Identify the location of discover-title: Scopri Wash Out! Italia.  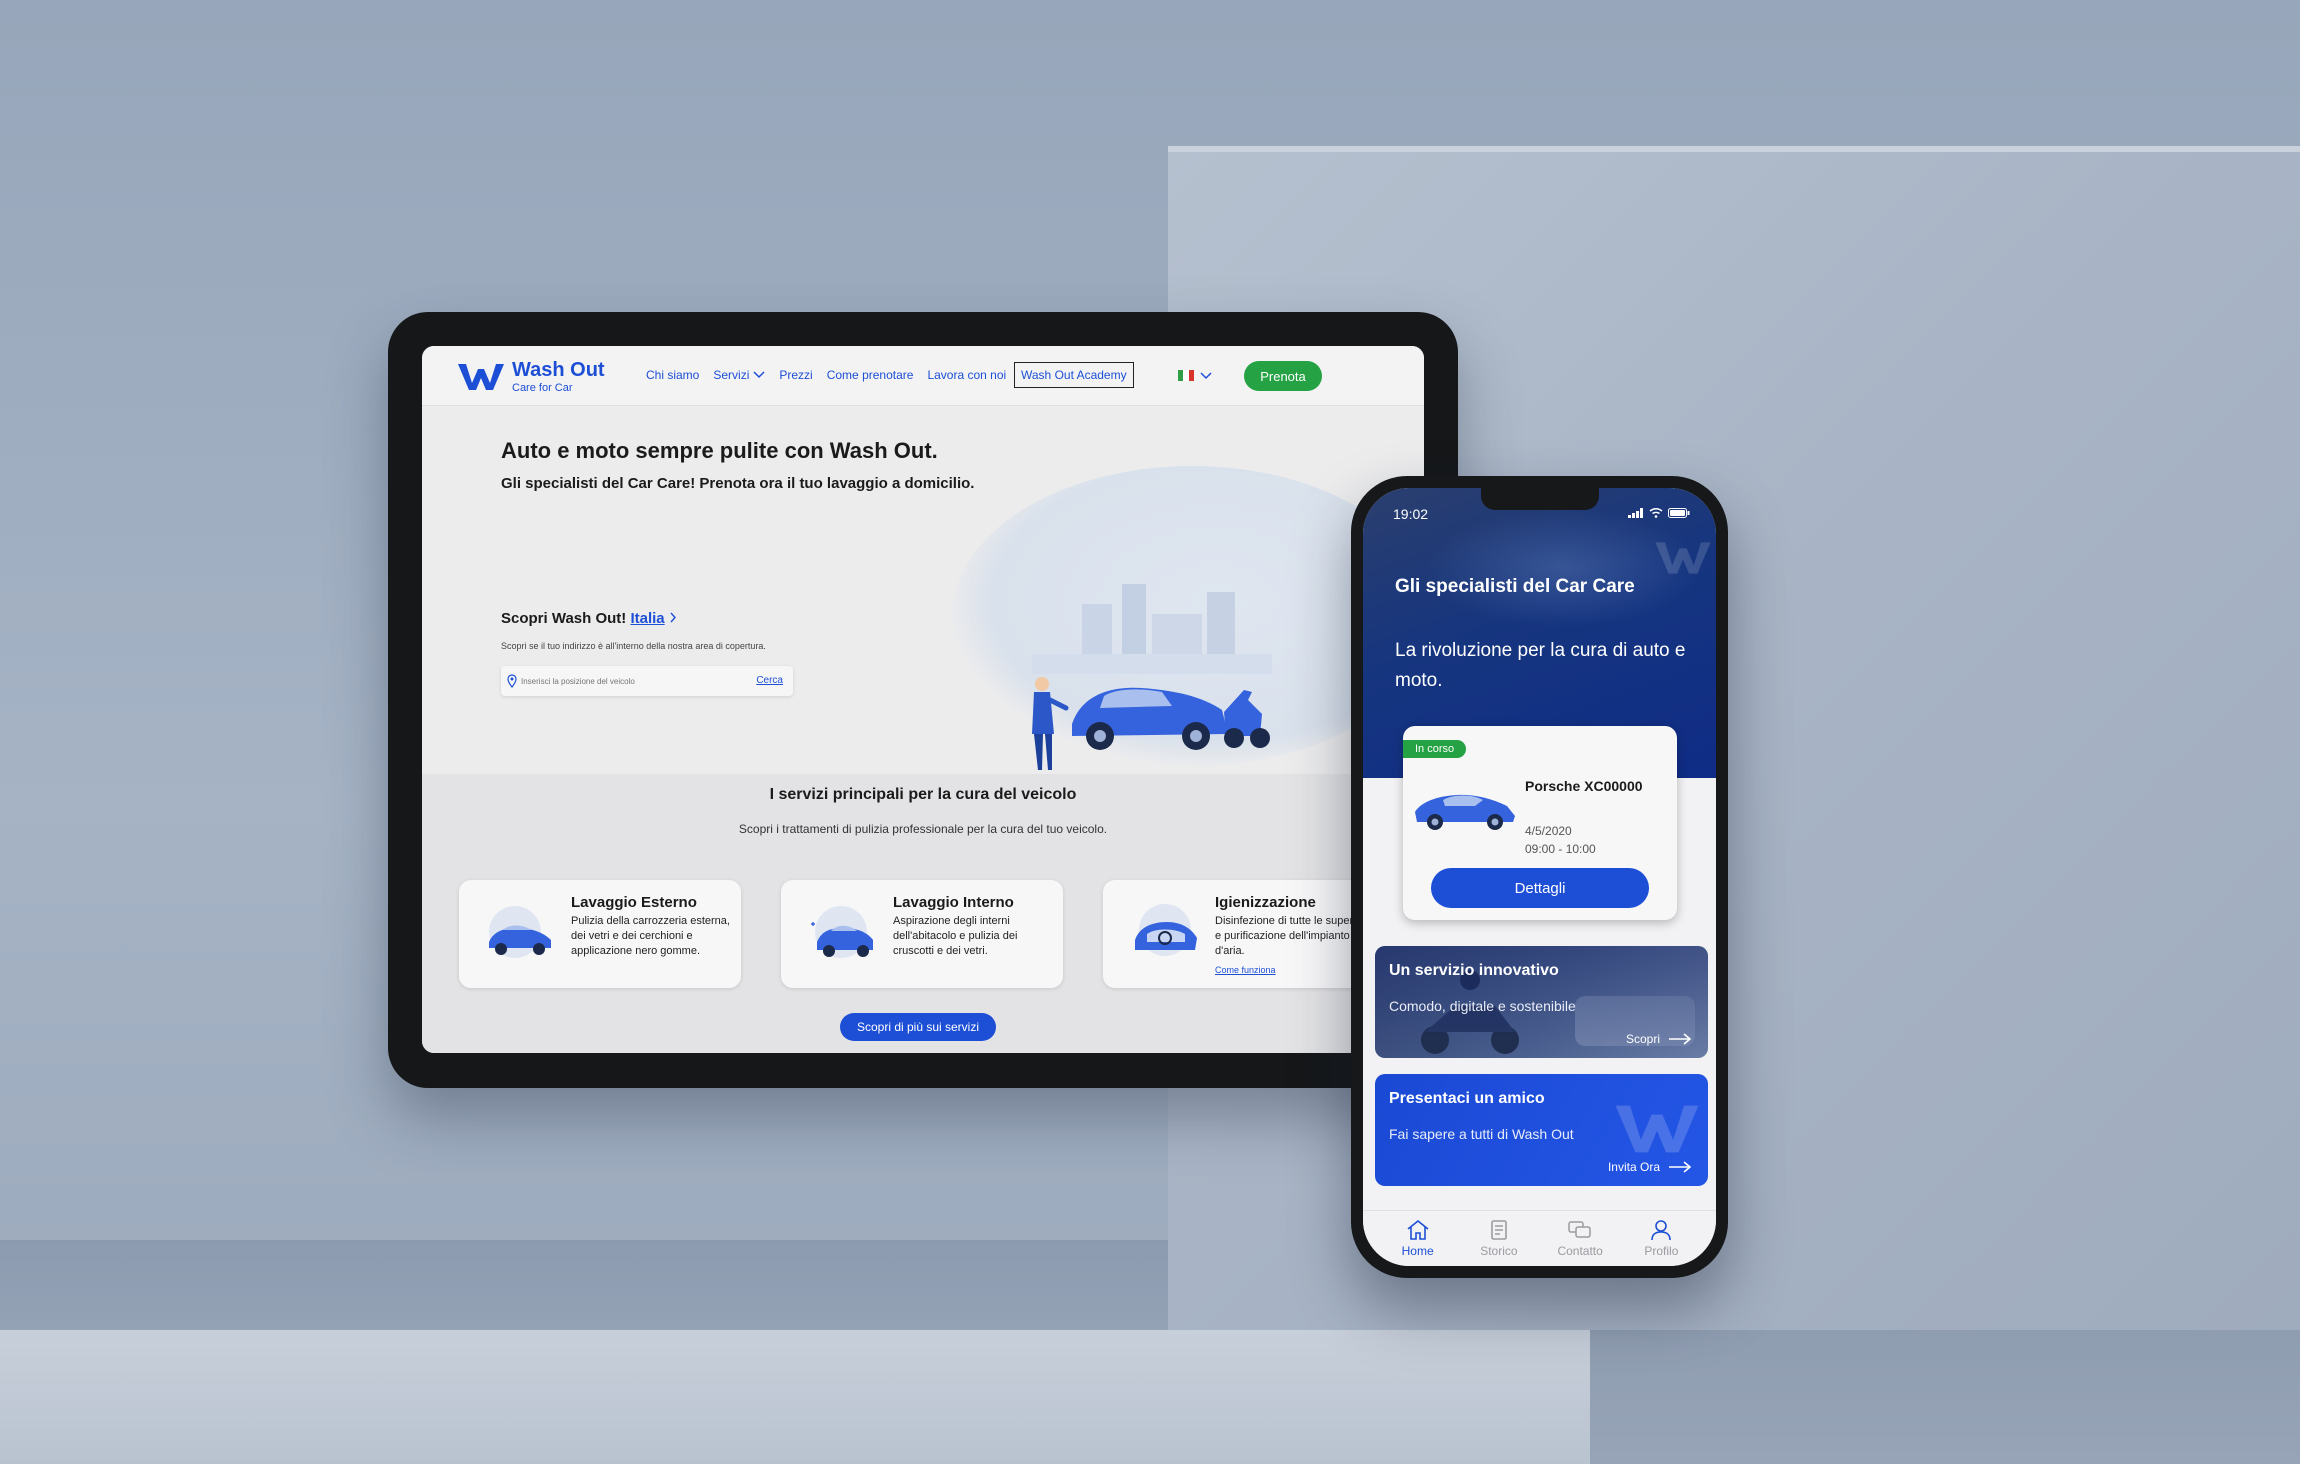
(589, 618).